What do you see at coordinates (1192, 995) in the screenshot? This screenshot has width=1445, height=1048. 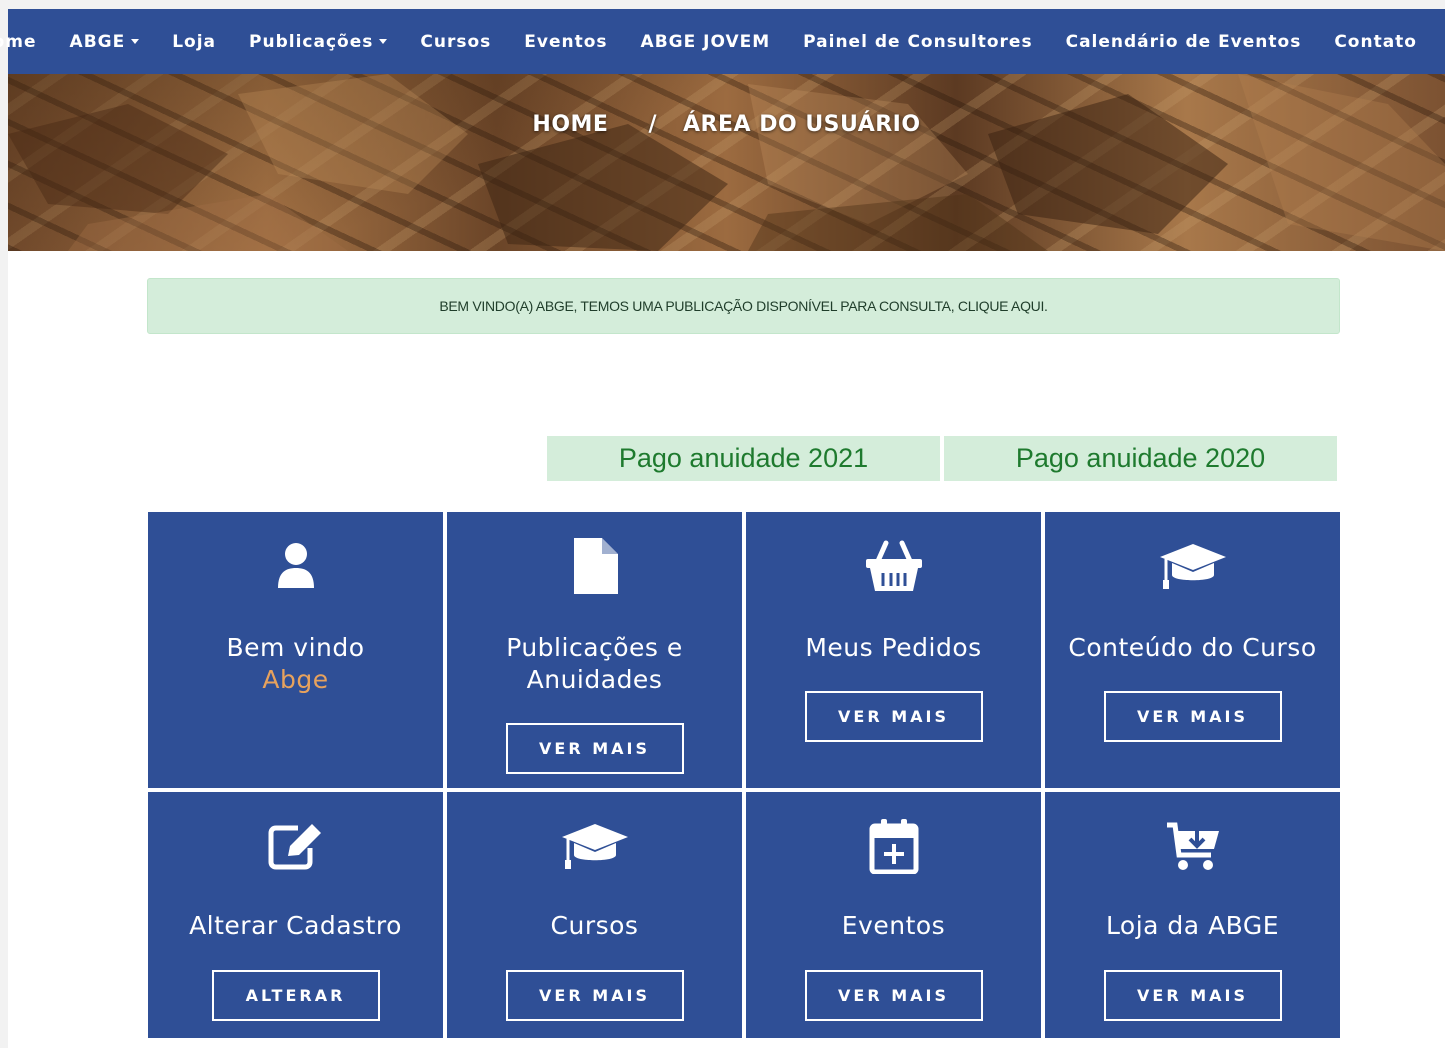 I see `store-ver-mais-button: VER MAIS` at bounding box center [1192, 995].